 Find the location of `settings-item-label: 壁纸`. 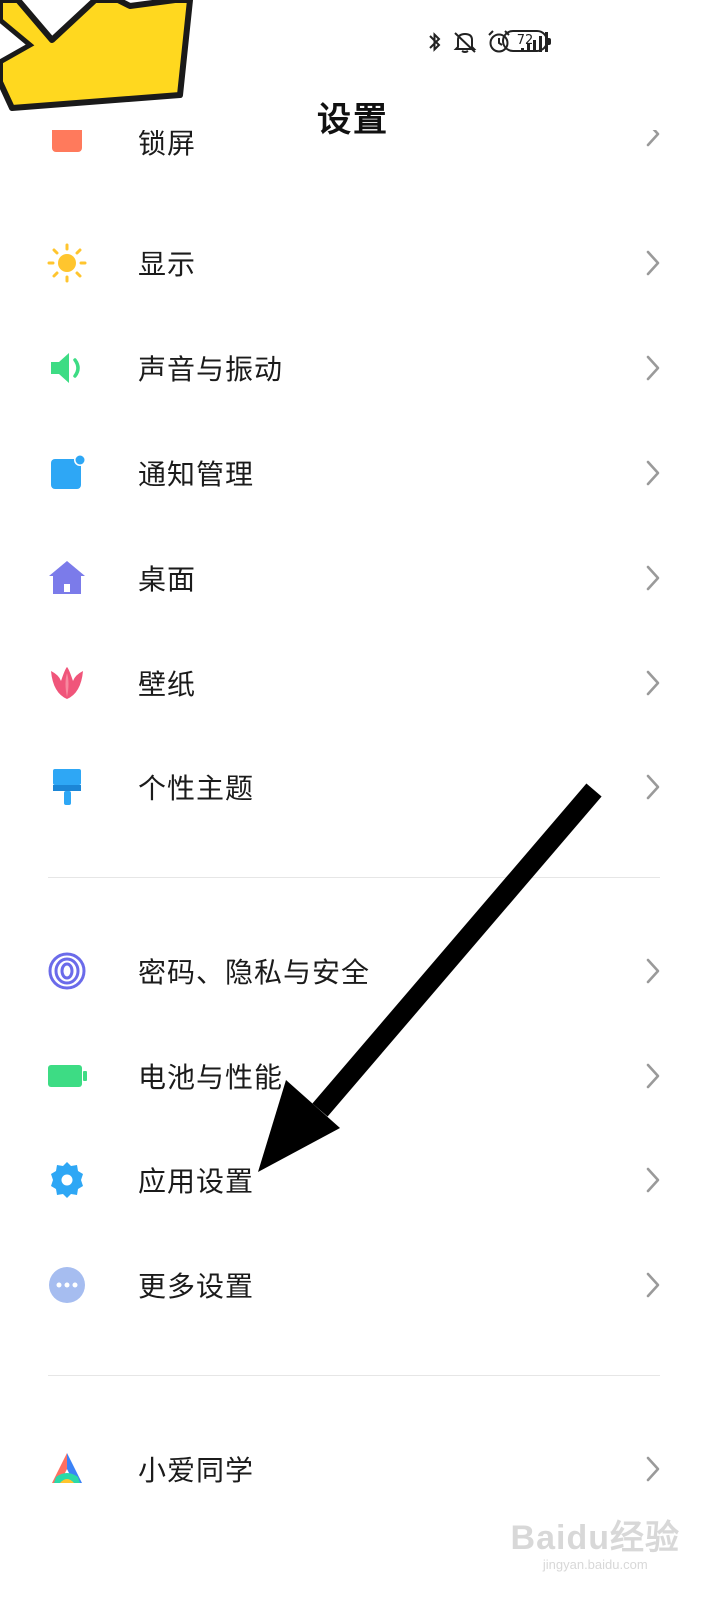

settings-item-label: 壁纸 is located at coordinates (167, 684).